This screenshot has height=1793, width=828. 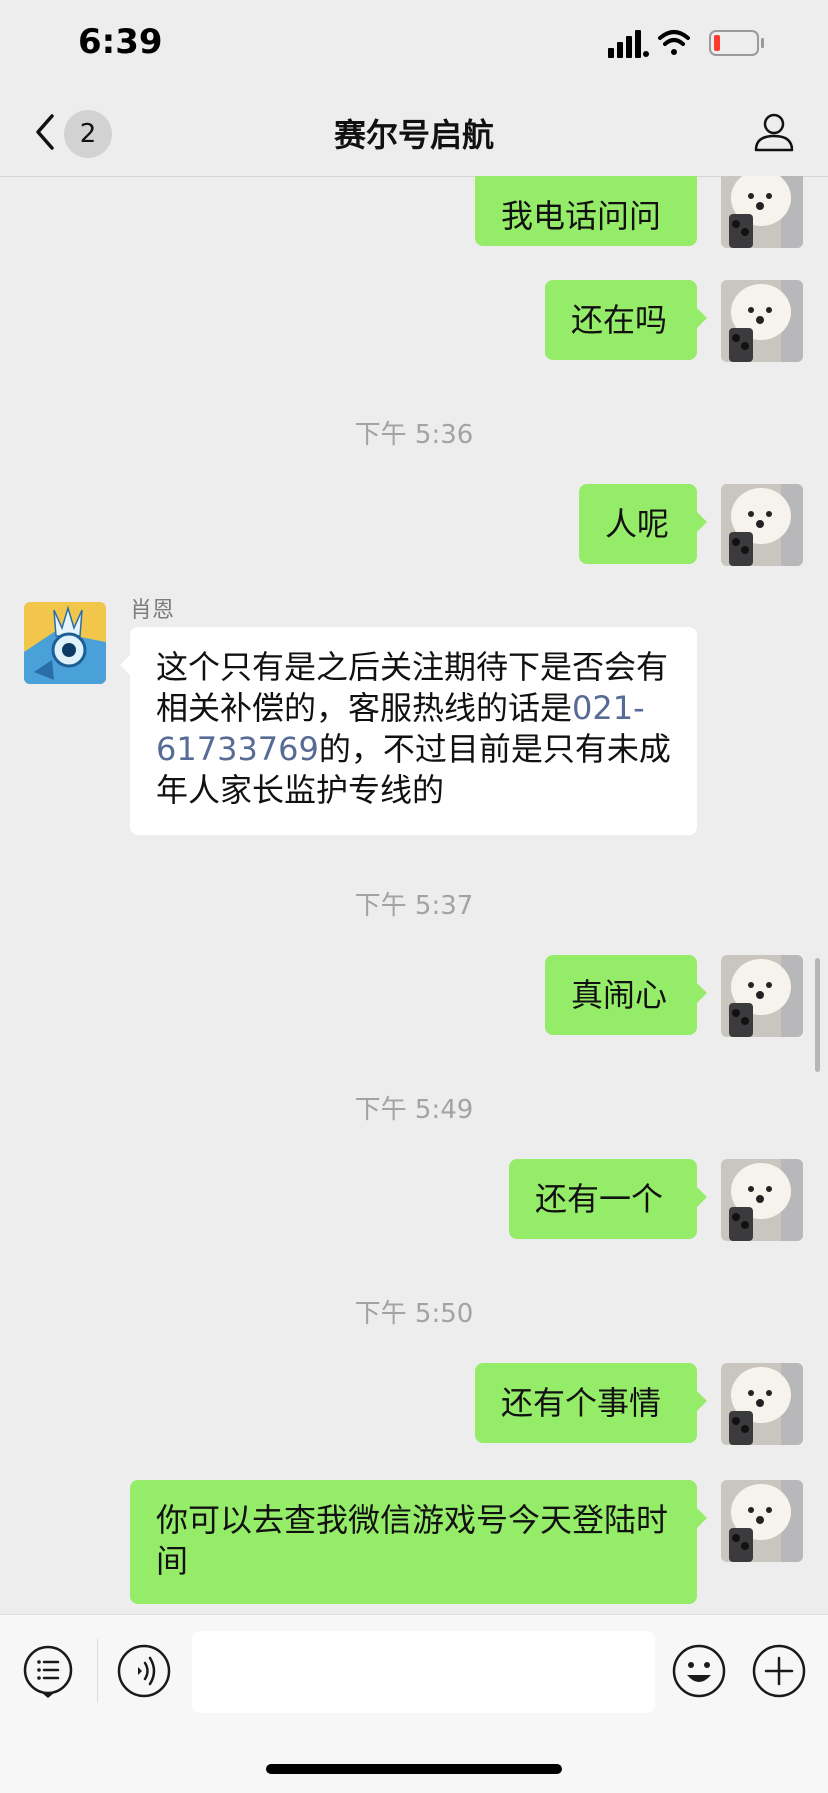 I want to click on message-text: 还在吗, so click(x=619, y=320).